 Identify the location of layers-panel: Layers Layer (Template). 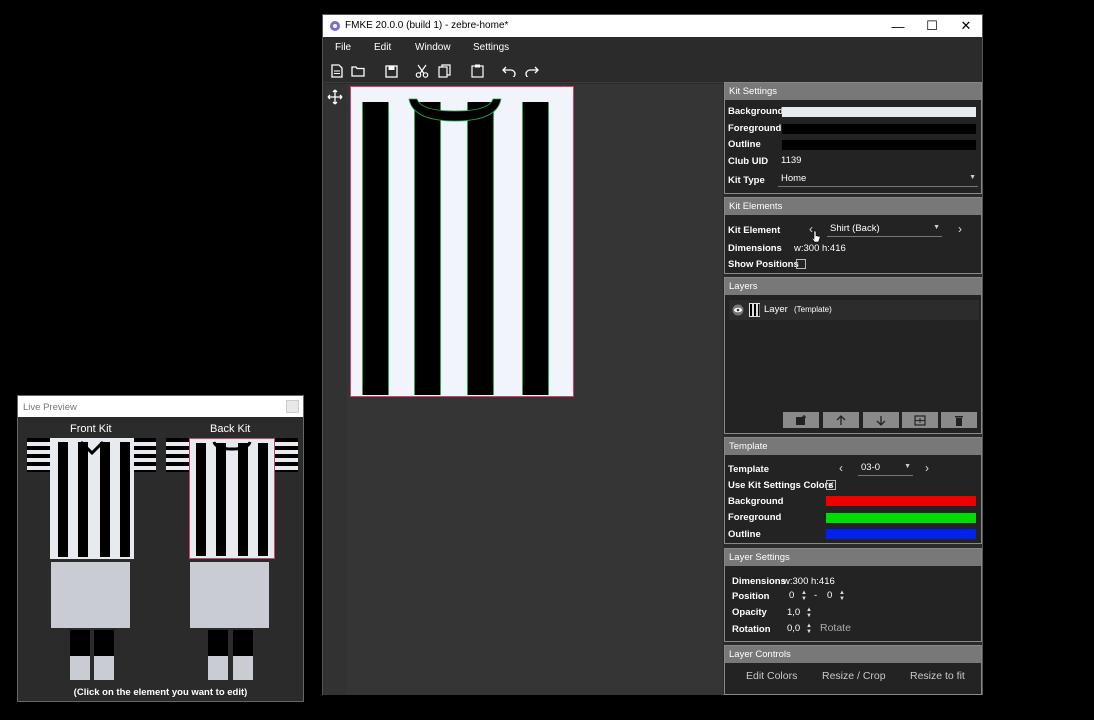
(853, 355).